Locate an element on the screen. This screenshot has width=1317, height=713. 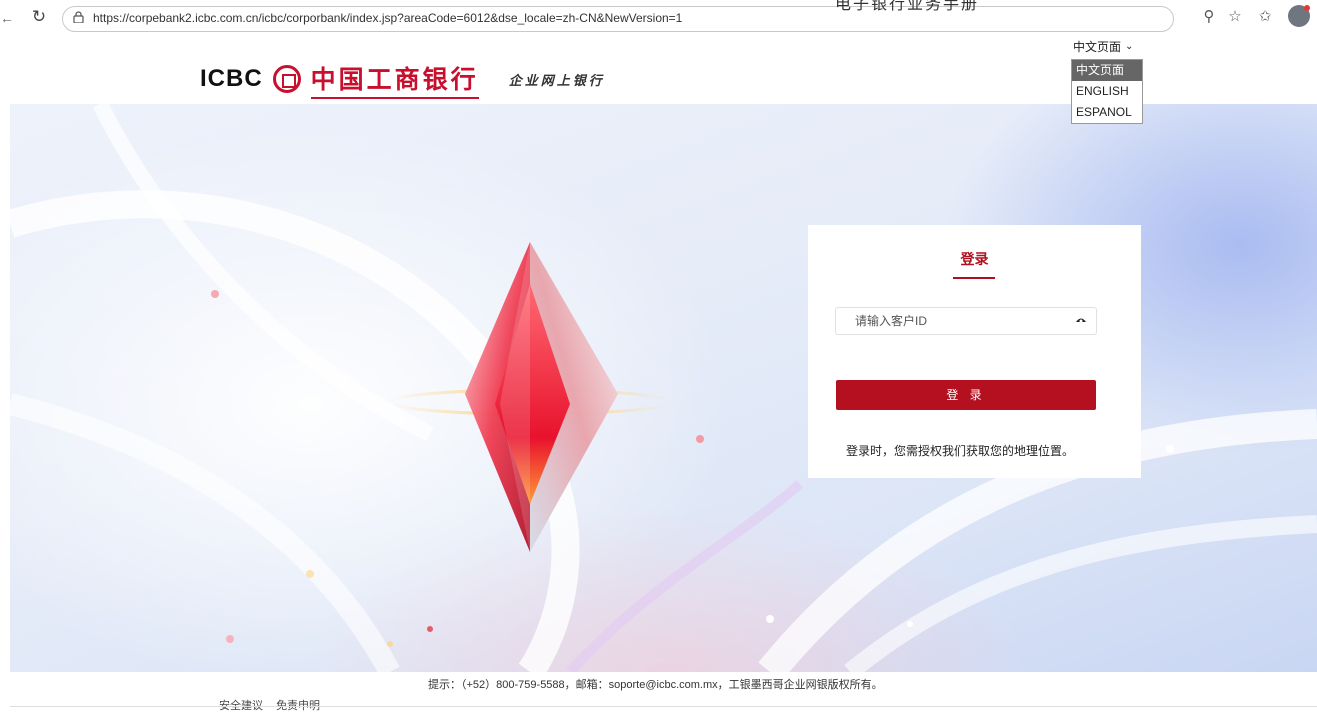
profile-avatar is located at coordinates (1299, 16).